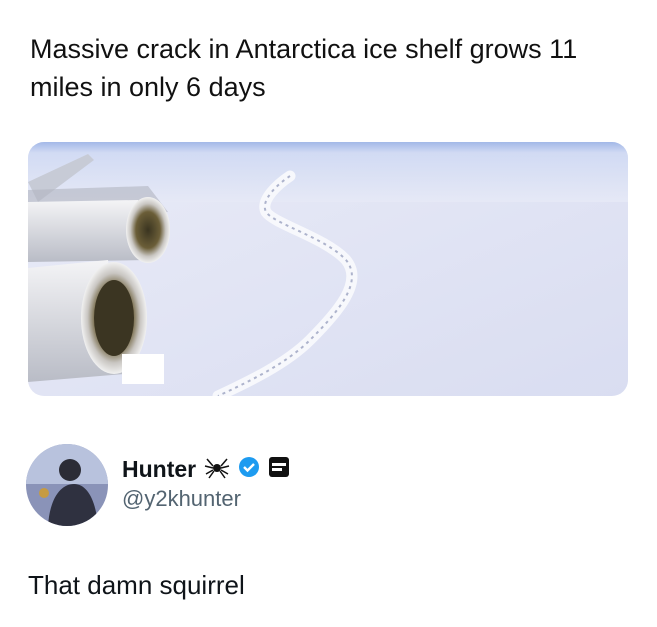 Image resolution: width=657 pixels, height=627 pixels. I want to click on author-block: Hunter @y2khunter, so click(326, 486).